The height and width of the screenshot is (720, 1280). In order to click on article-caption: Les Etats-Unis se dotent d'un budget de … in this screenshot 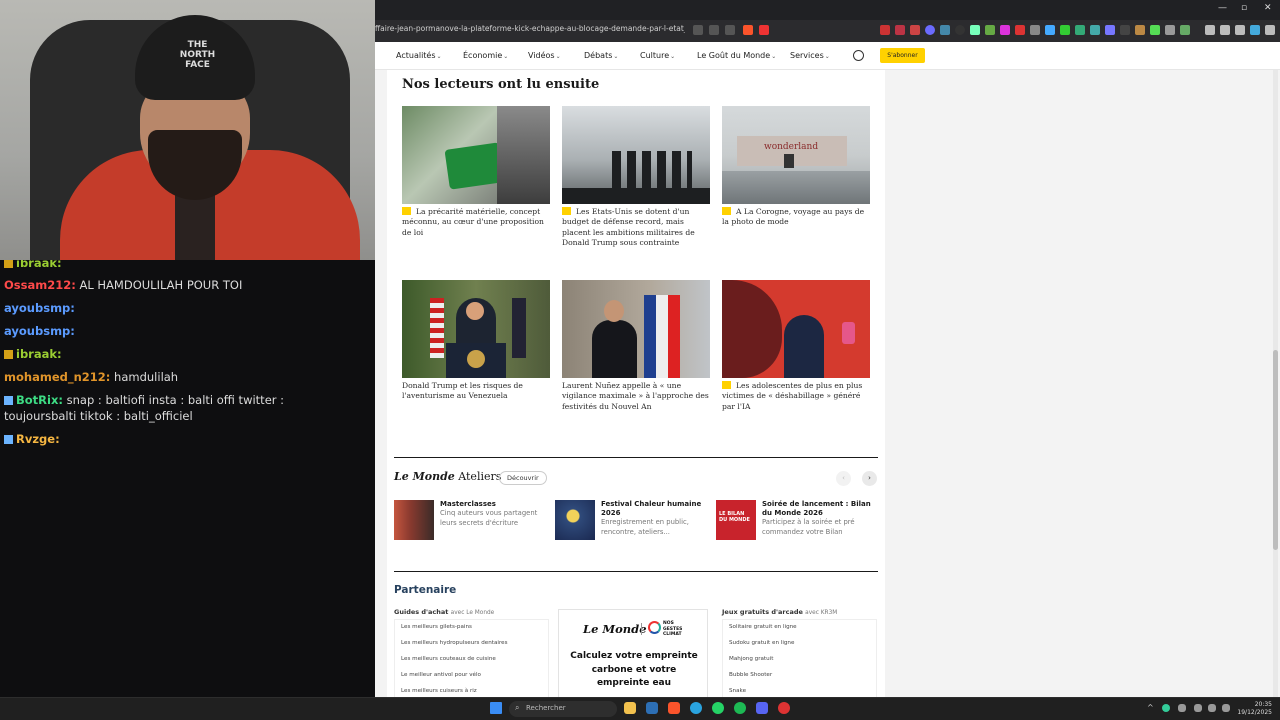, I will do `click(628, 227)`.